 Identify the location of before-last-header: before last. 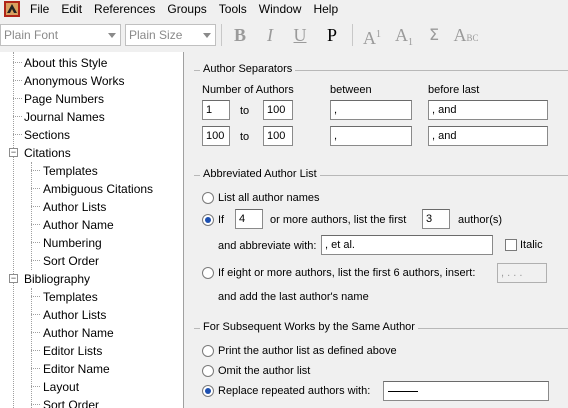
(454, 90).